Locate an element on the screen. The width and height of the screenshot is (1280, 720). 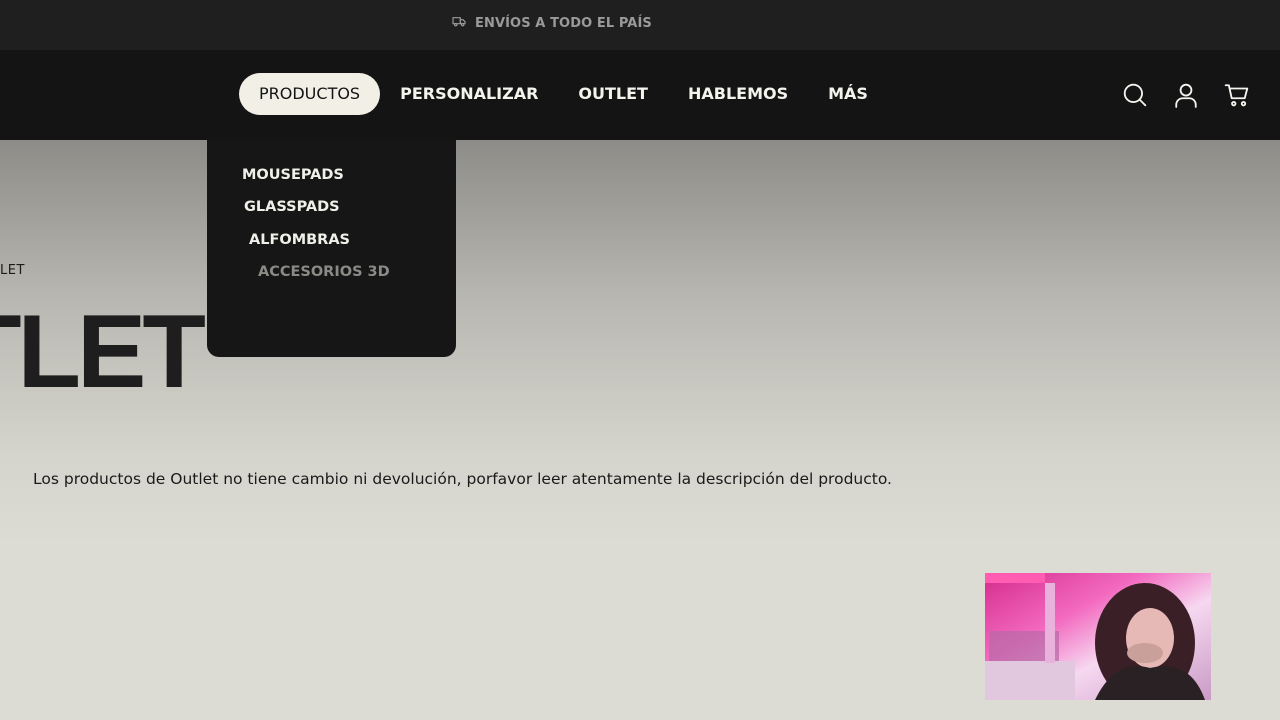
webcam-feed-image is located at coordinates (1098, 636).